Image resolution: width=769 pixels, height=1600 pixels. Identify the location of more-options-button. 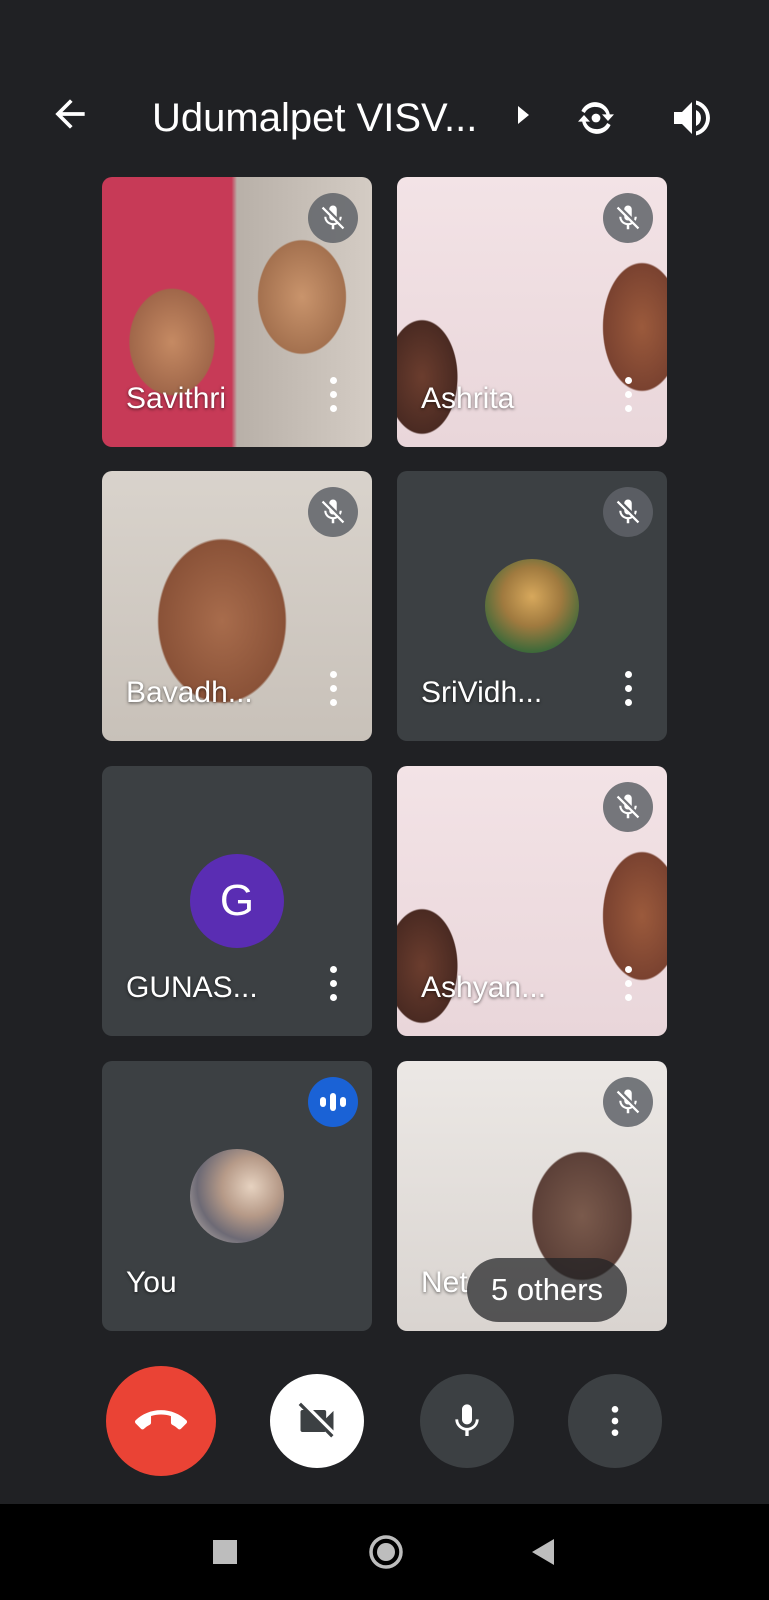
(615, 1421).